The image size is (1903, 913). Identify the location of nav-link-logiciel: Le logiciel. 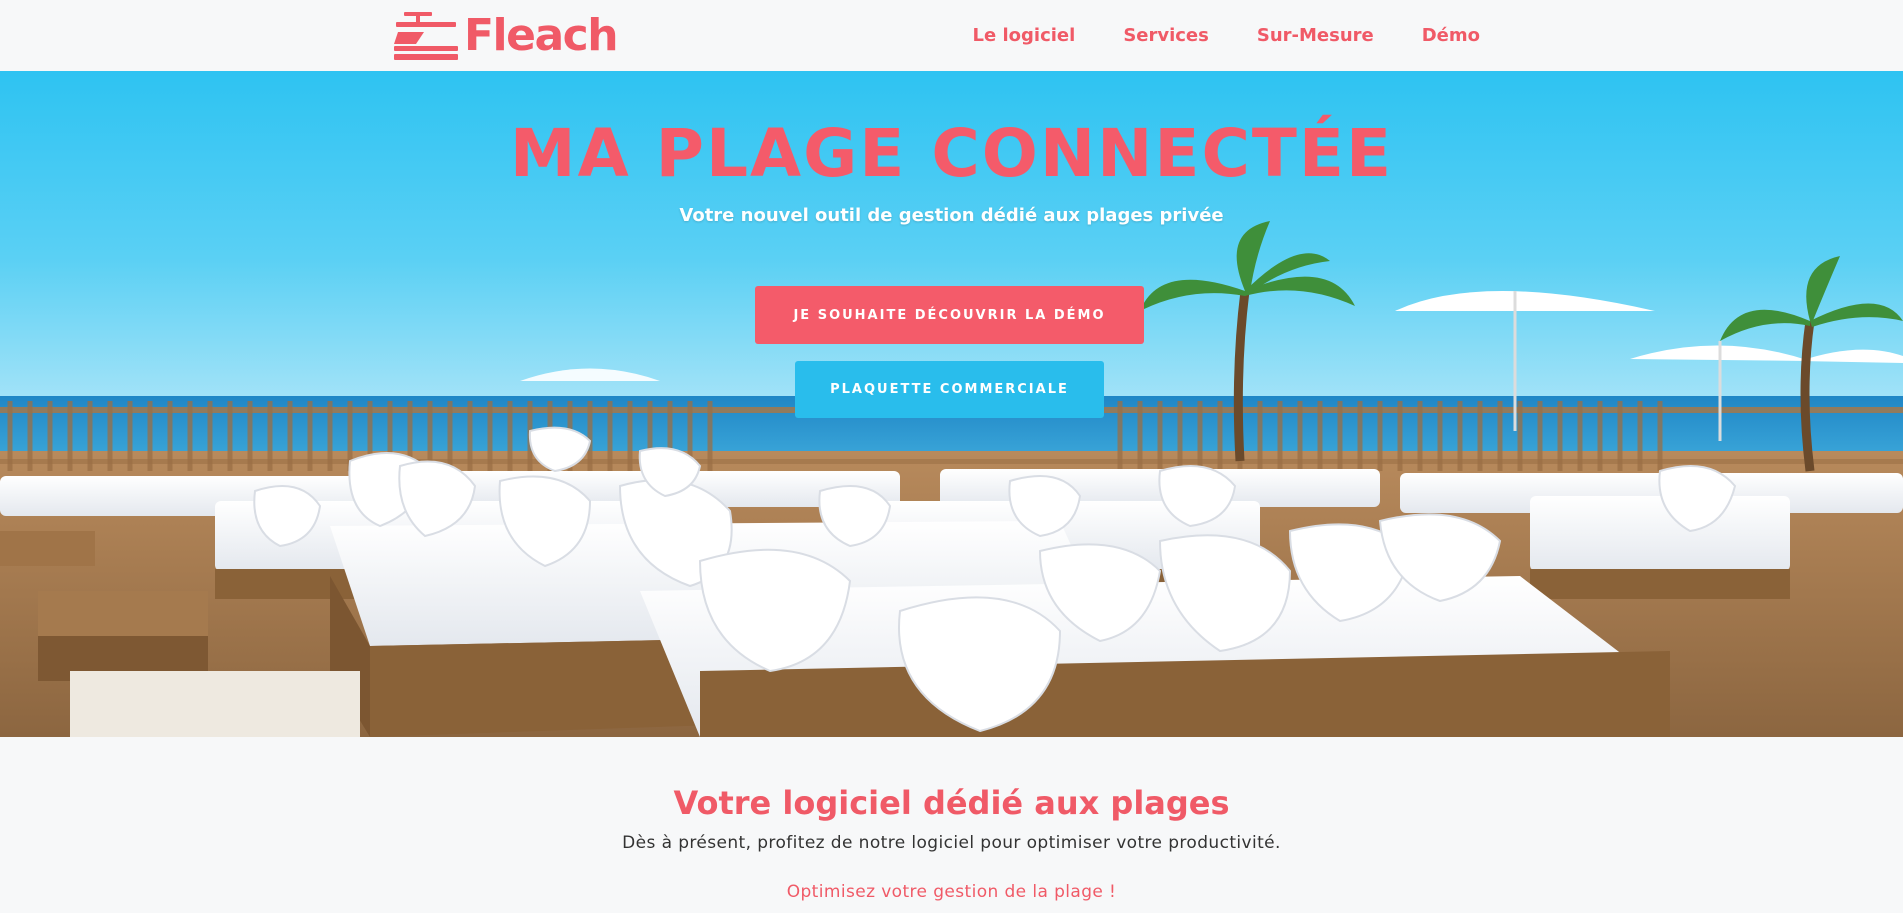
(1024, 35).